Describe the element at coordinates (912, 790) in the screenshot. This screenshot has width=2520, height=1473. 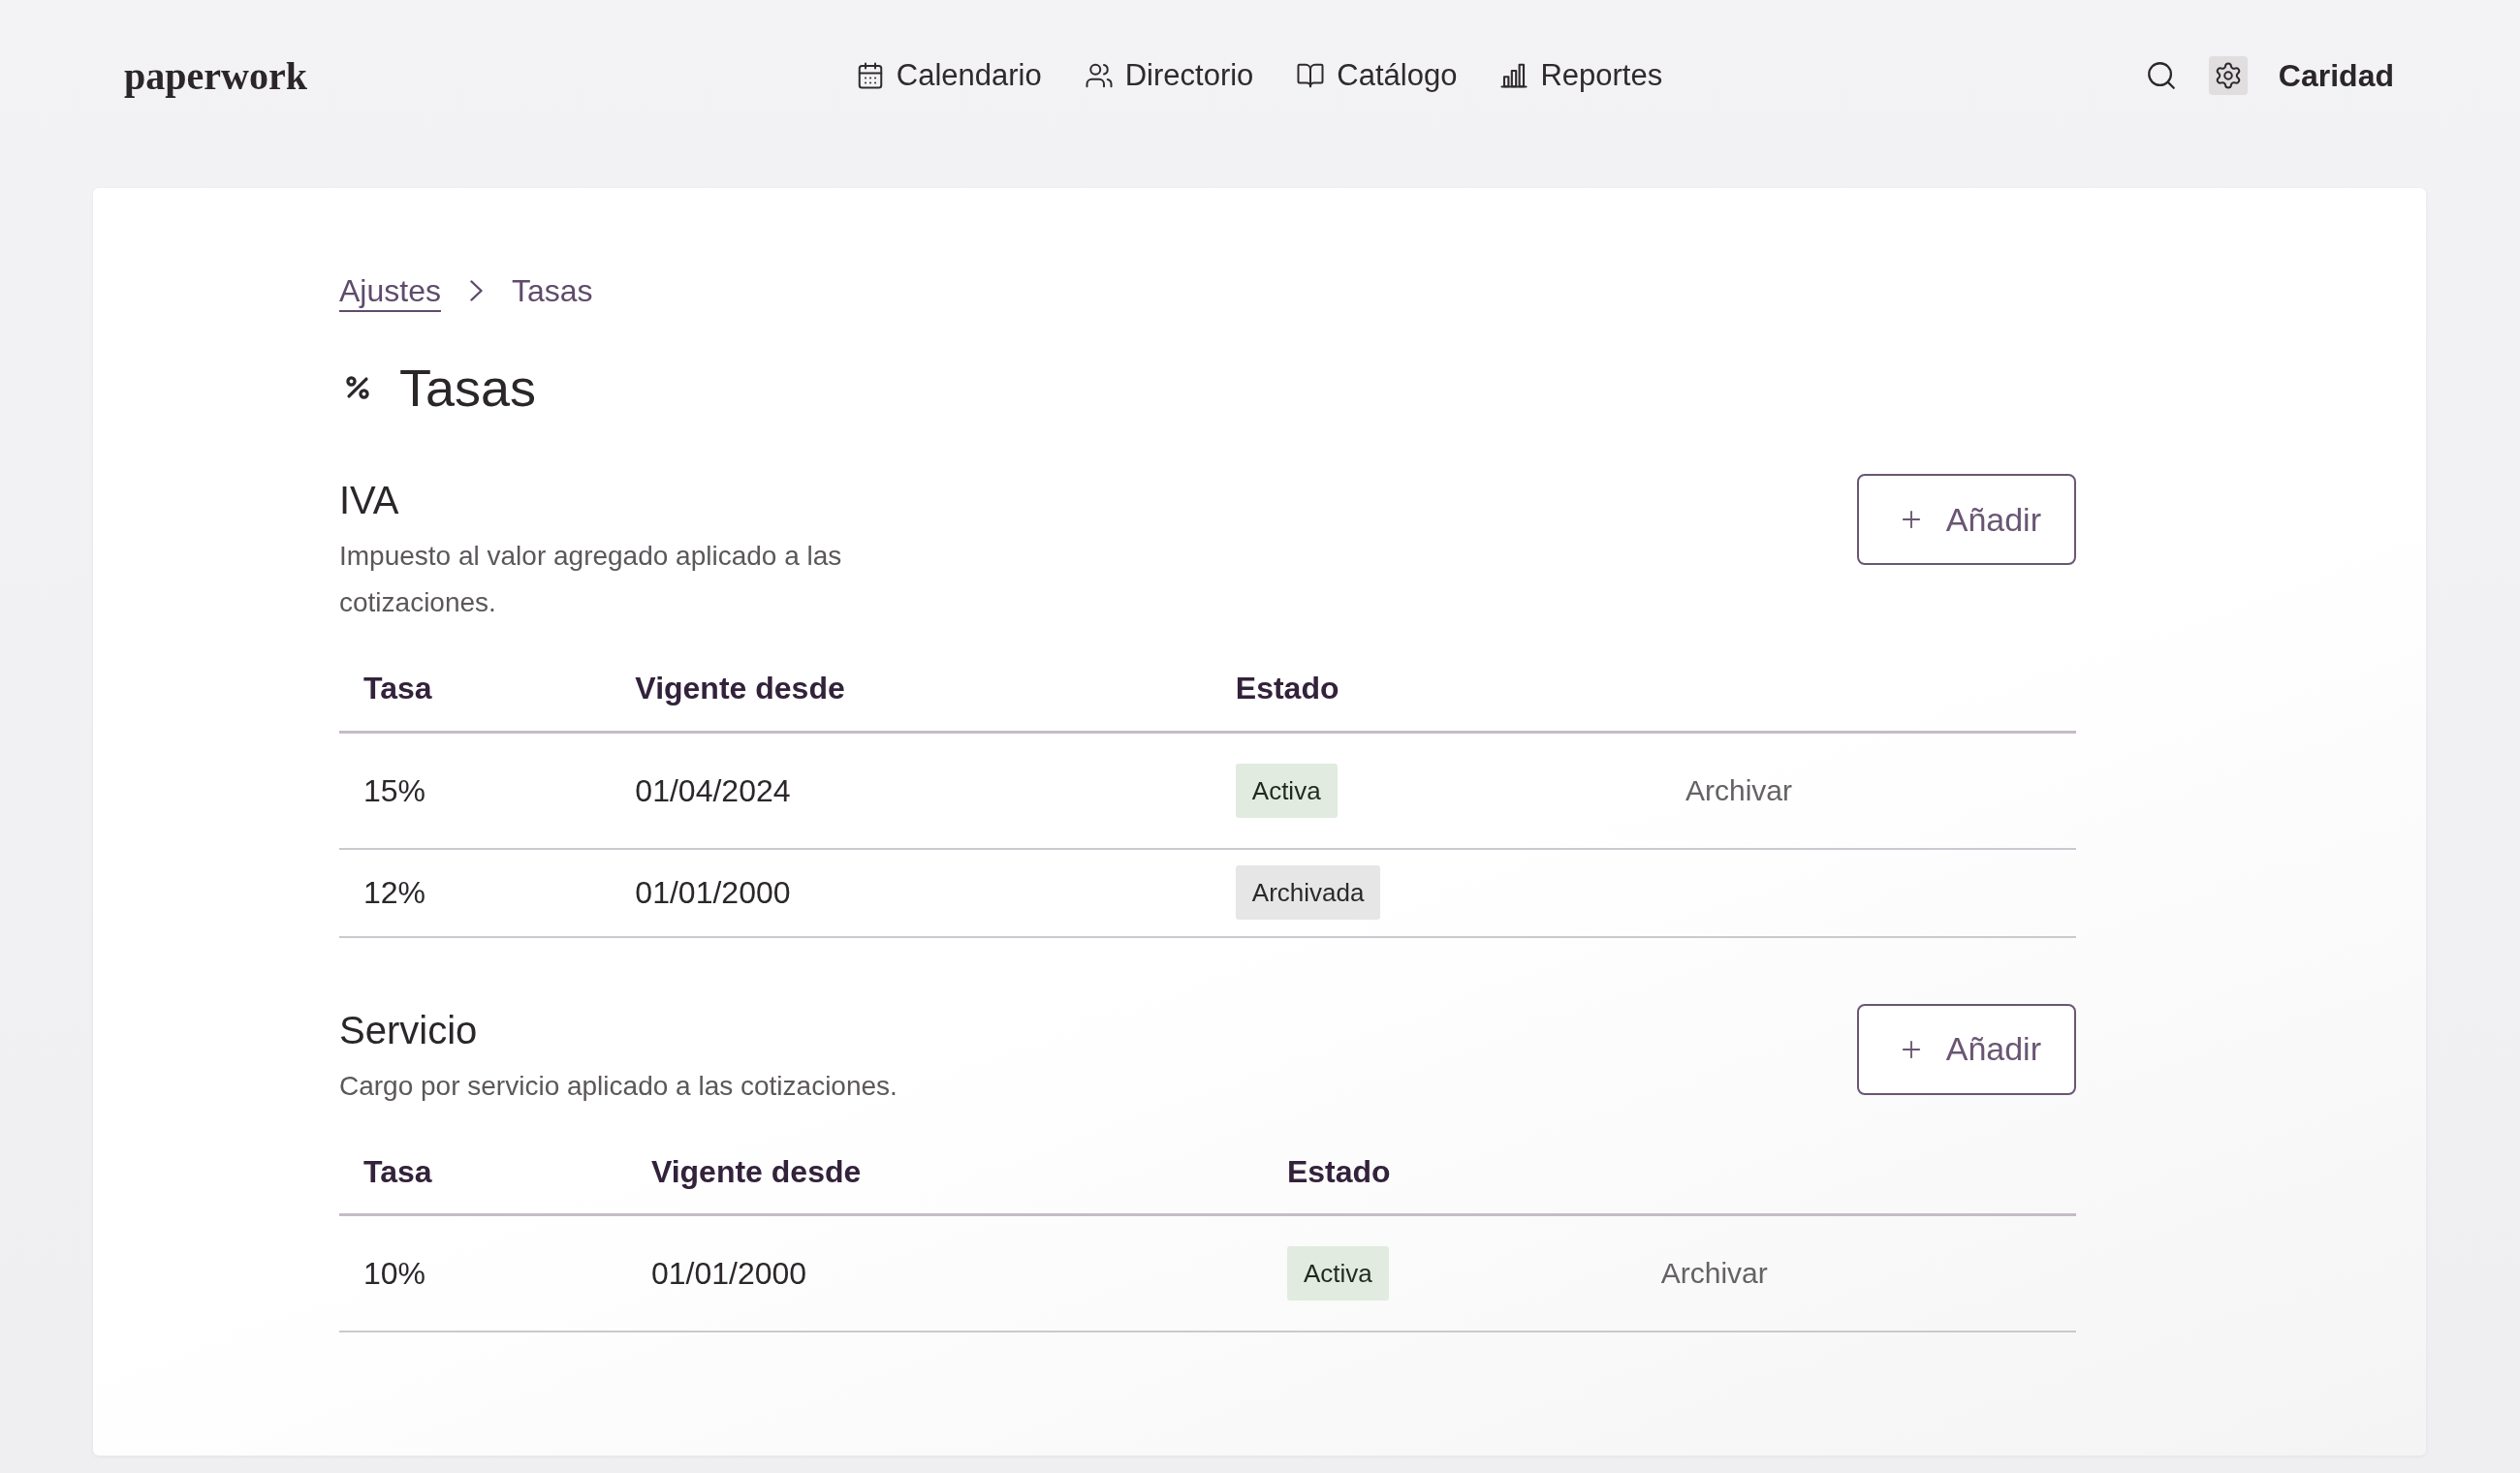
I see `table-cell: 01/04/2024` at that location.